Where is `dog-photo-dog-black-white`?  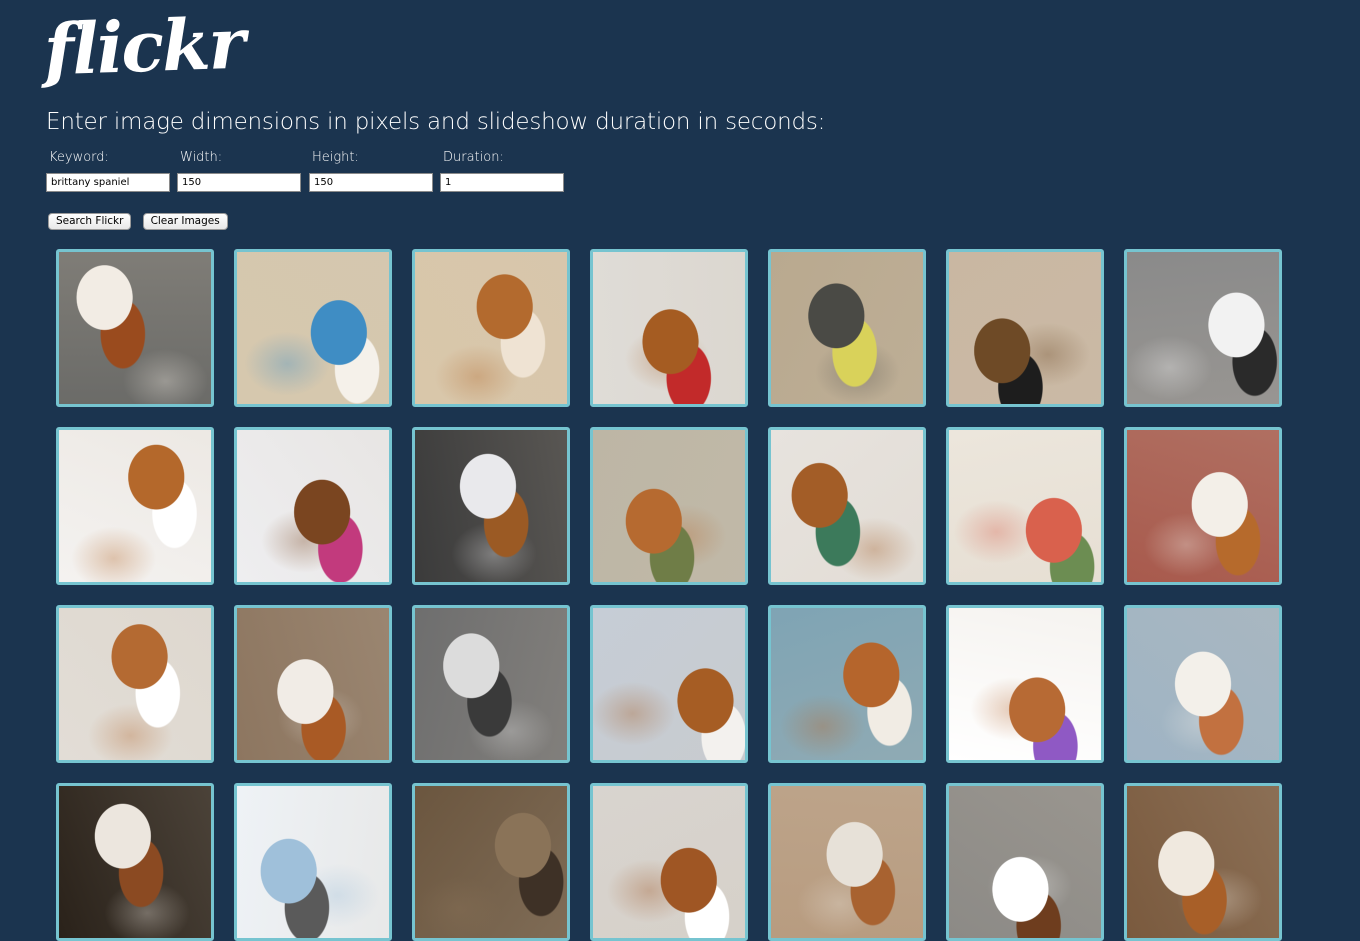 dog-photo-dog-black-white is located at coordinates (1203, 328).